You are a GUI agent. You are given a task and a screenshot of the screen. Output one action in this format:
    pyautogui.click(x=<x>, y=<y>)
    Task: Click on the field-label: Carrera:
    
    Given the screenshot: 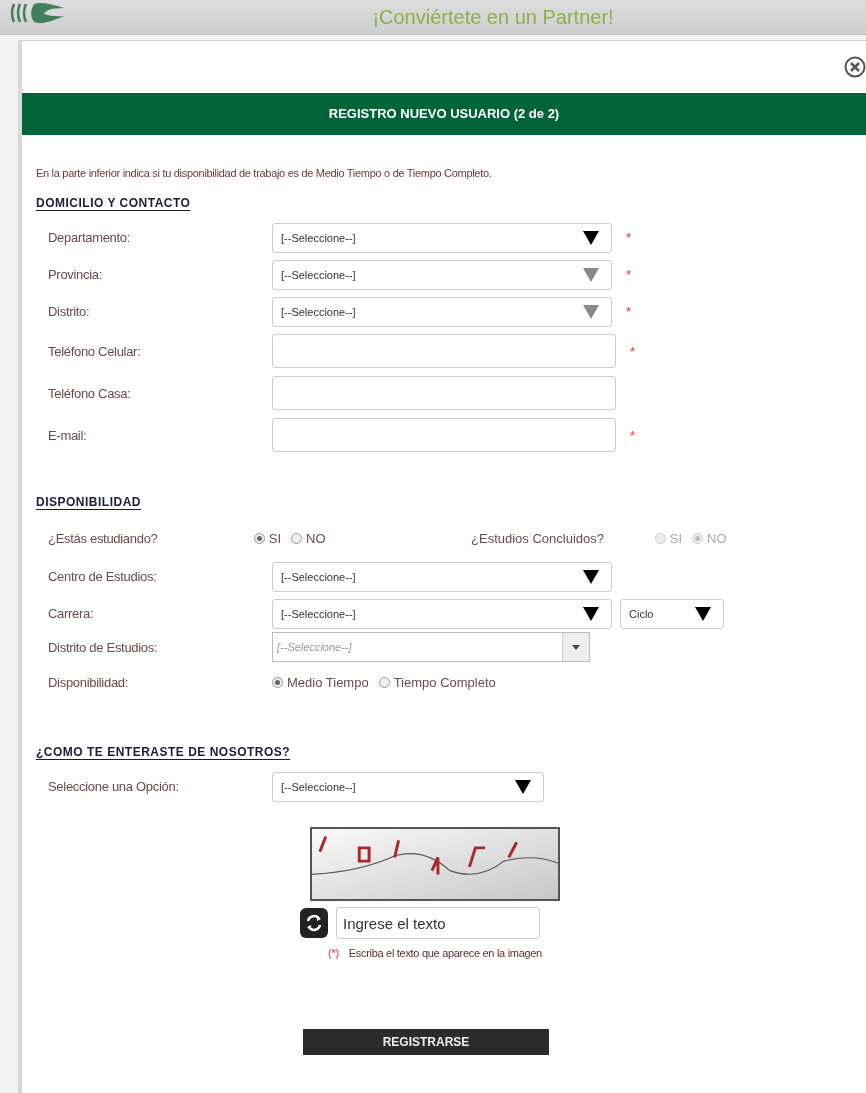 What is the action you would take?
    pyautogui.click(x=71, y=613)
    